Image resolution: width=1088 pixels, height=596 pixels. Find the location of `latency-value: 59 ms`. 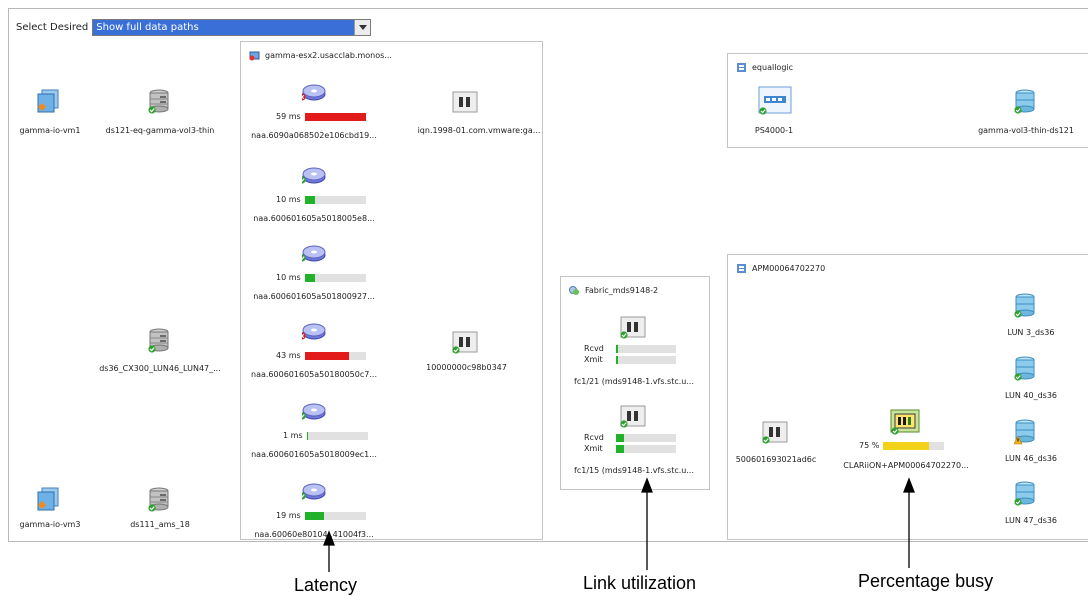

latency-value: 59 ms is located at coordinates (288, 116).